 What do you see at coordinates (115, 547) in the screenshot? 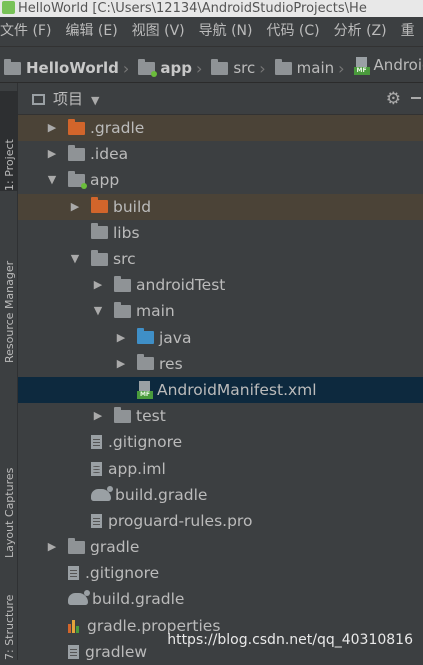
I see `tree-item-label: gradle` at bounding box center [115, 547].